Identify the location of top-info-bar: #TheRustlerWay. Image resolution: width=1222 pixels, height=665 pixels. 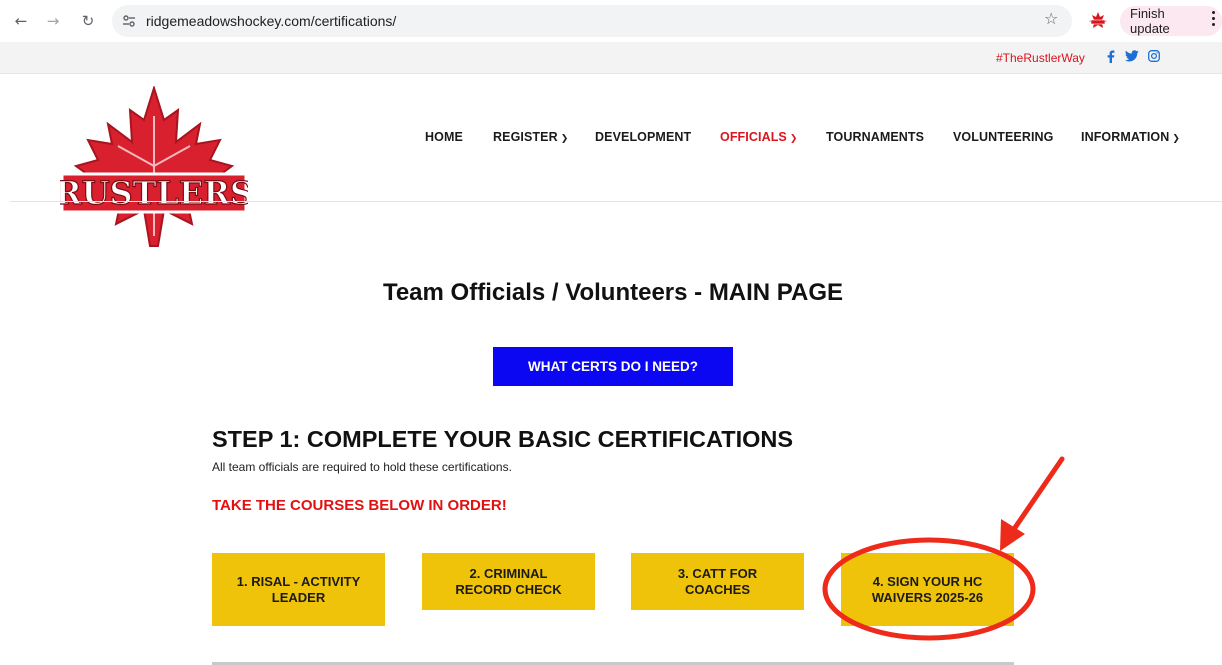
(611, 58).